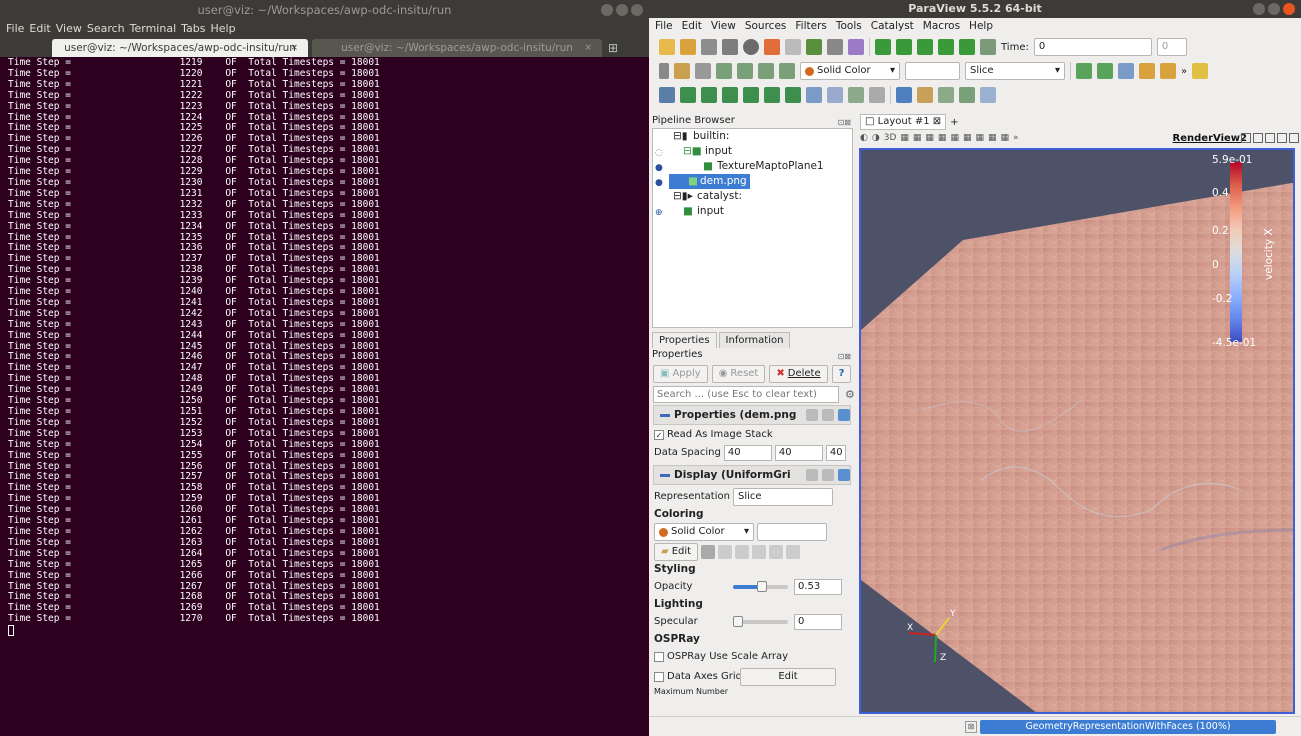  Describe the element at coordinates (798, 453) in the screenshot. I see `data-spacing-y: 40` at that location.